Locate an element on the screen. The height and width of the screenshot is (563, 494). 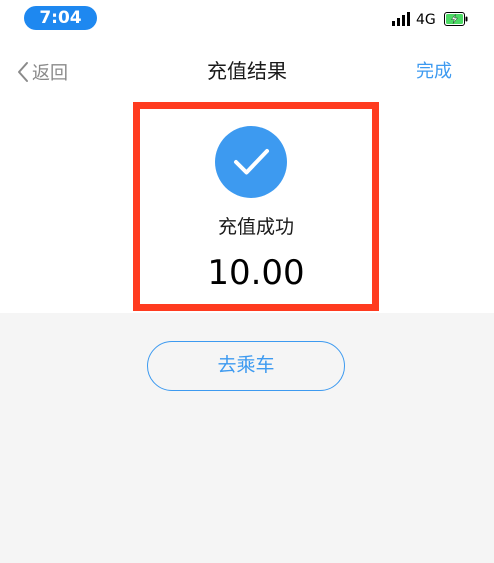
go-ride-button: 去乘车 is located at coordinates (246, 366).